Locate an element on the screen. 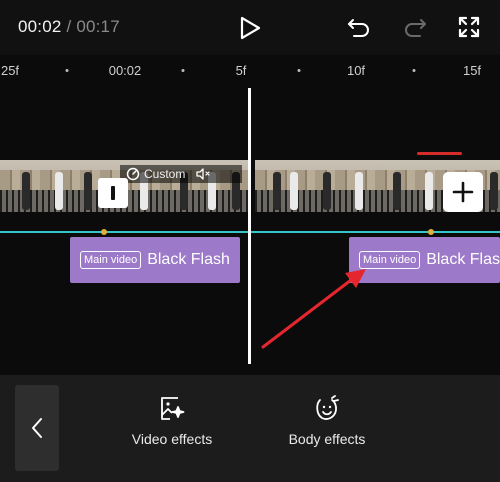  ruler-label: 00:02 is located at coordinates (125, 70).